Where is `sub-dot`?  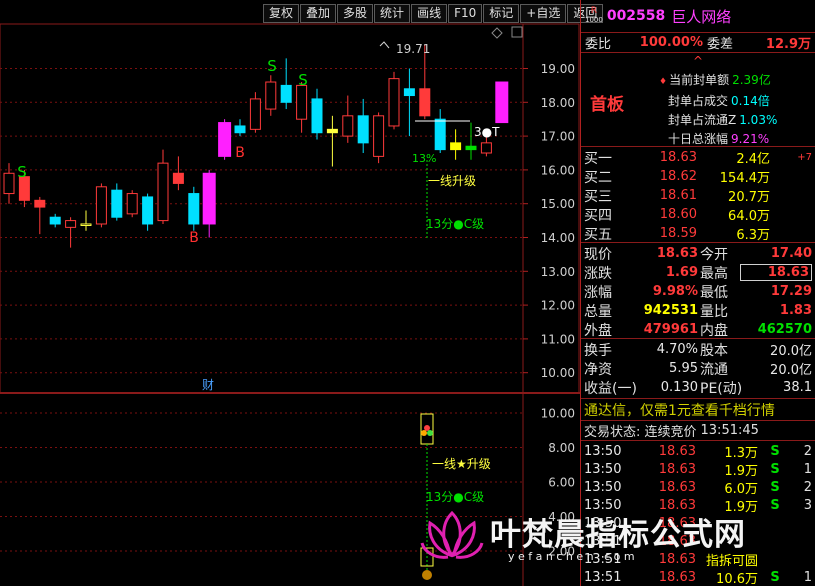 sub-dot is located at coordinates (424, 433).